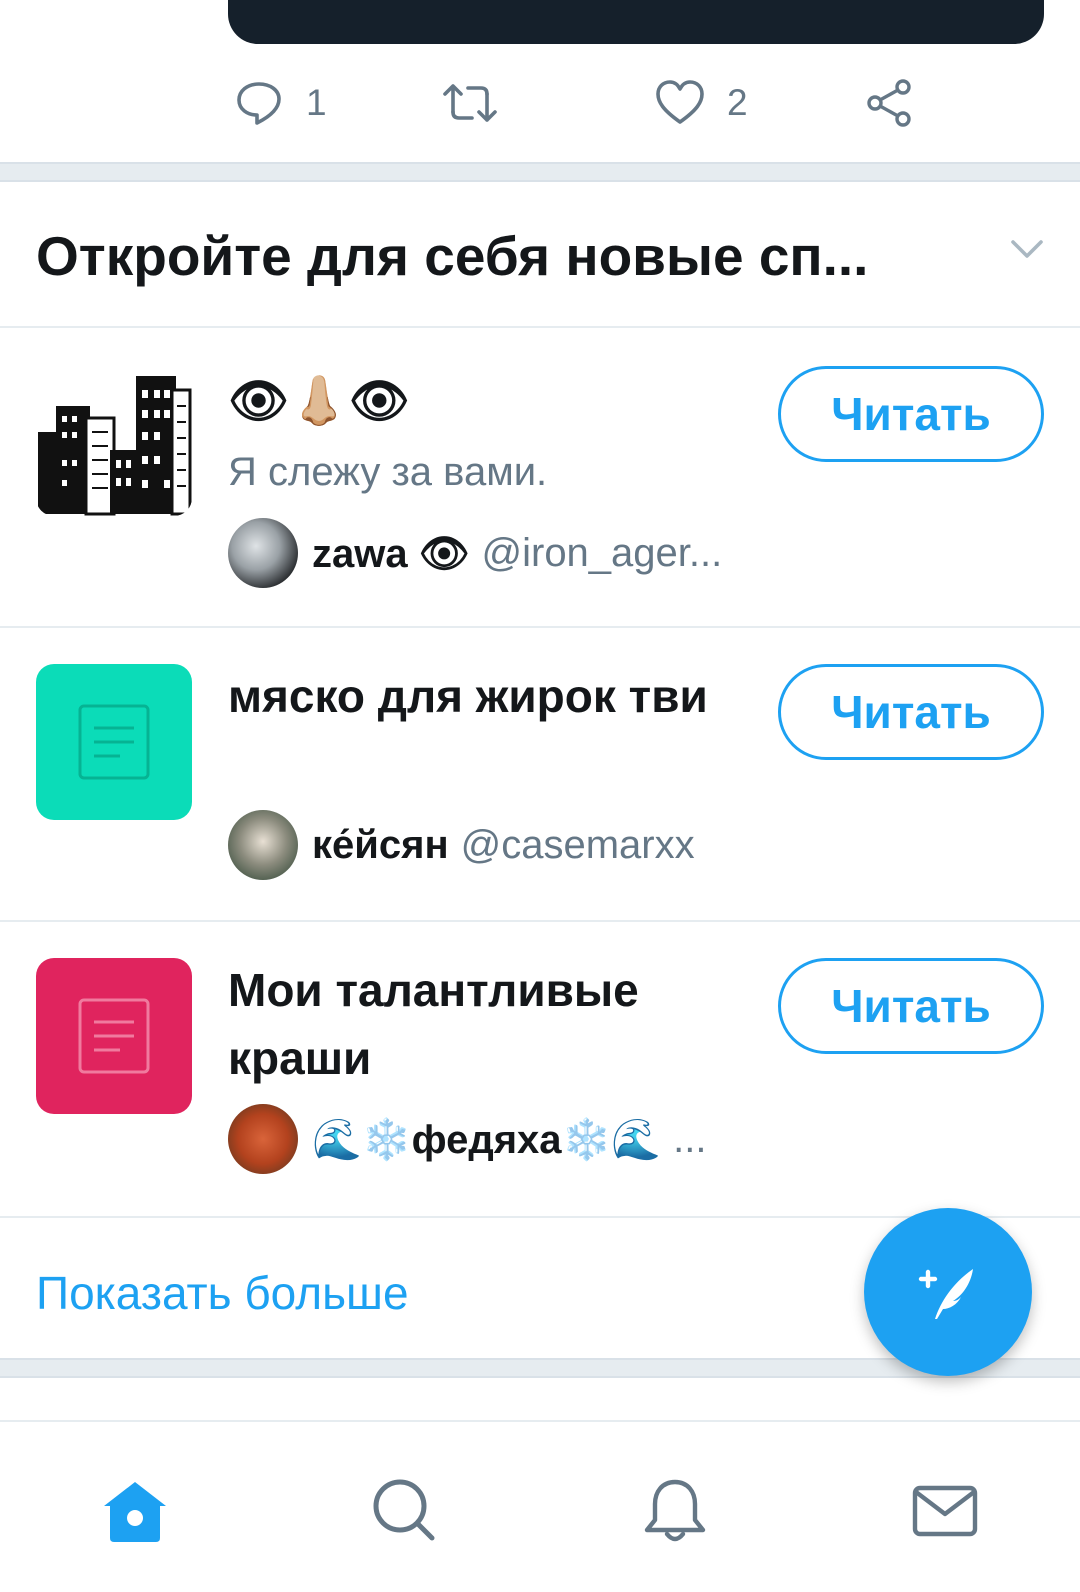  I want to click on city-buildings-image, so click(115, 446).